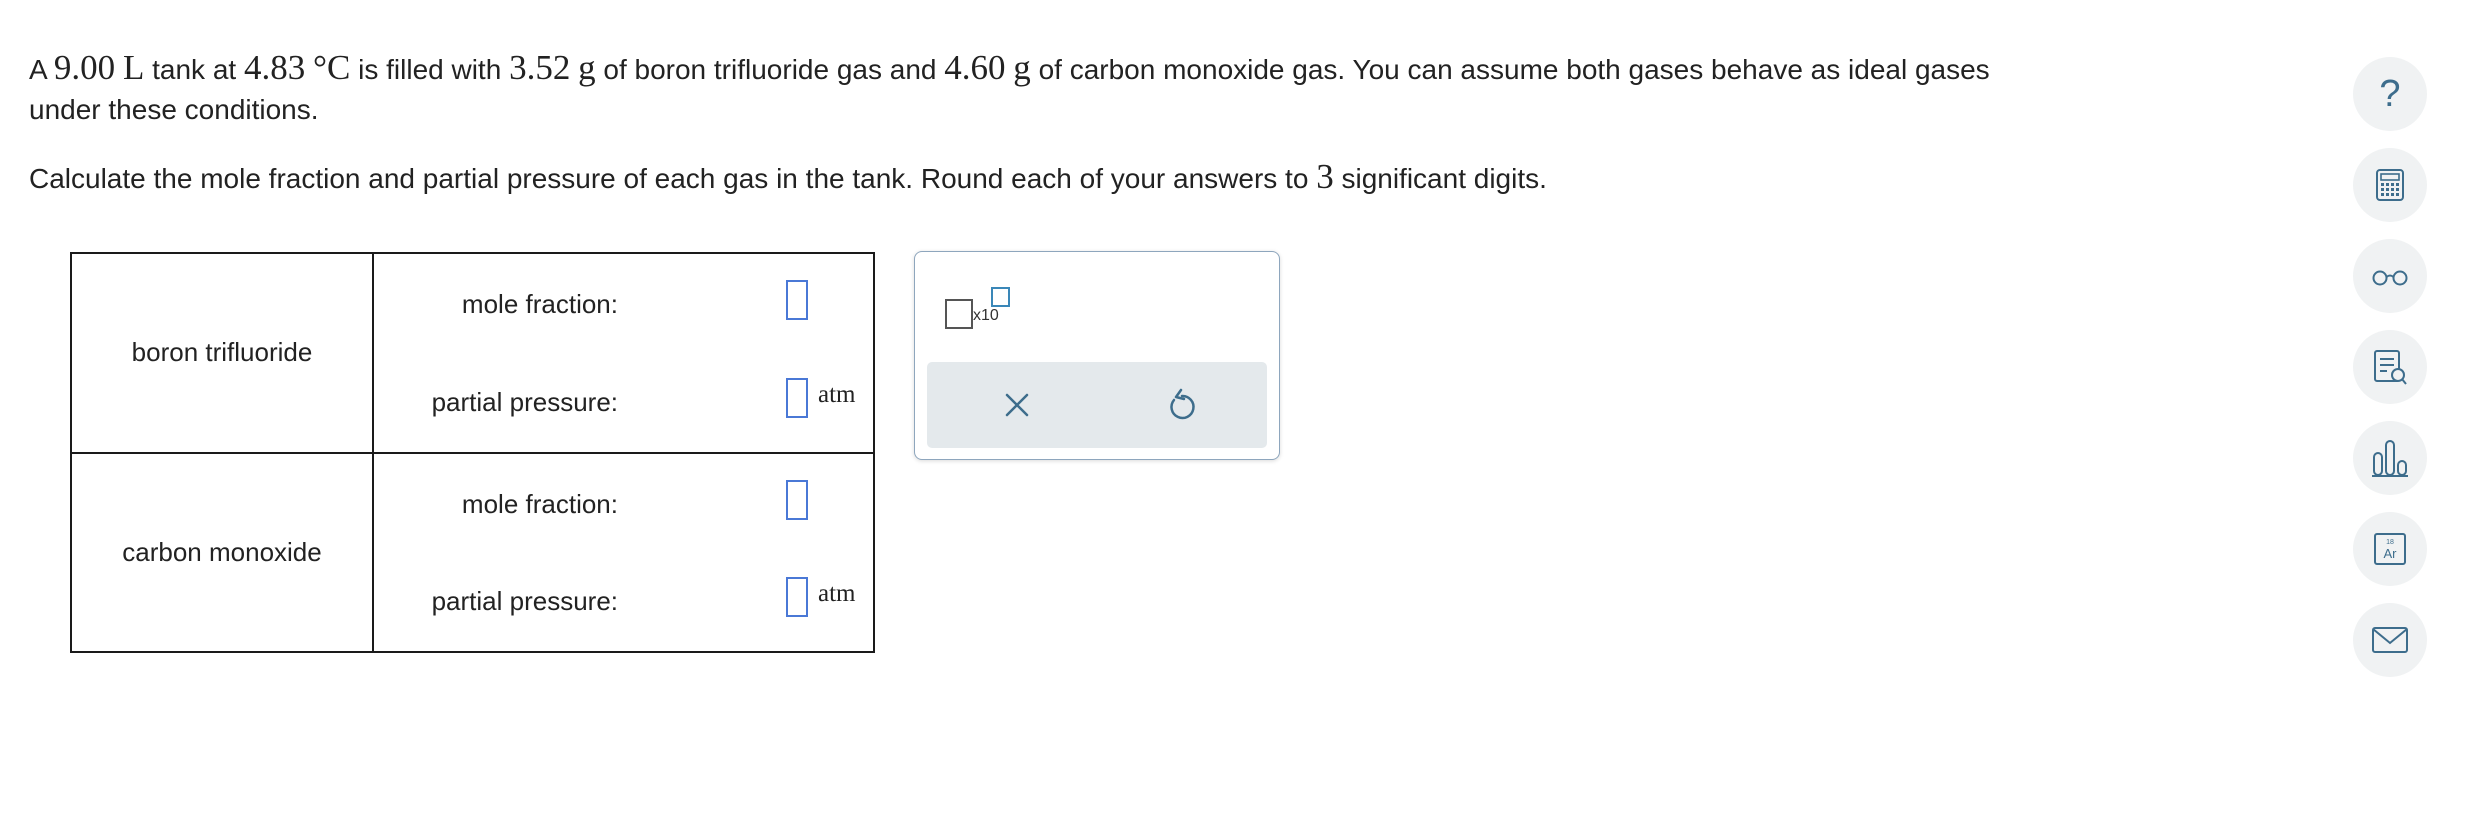 This screenshot has height=813, width=2479. What do you see at coordinates (84, 67) in the screenshot?
I see `volume-value: 9.00` at bounding box center [84, 67].